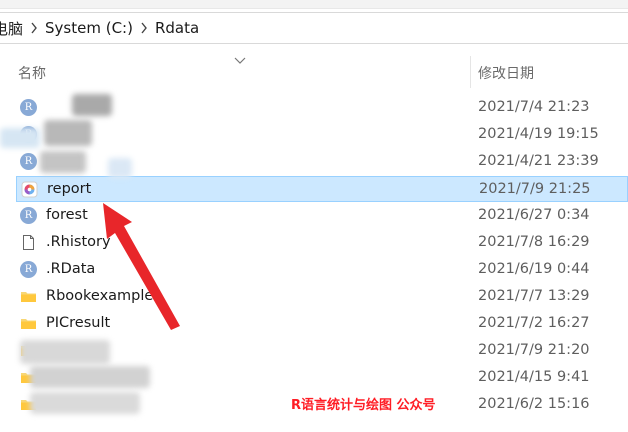 The width and height of the screenshot is (628, 432). What do you see at coordinates (322, 189) in the screenshot?
I see `file-row-selected: report 2021/7/9 21:25` at bounding box center [322, 189].